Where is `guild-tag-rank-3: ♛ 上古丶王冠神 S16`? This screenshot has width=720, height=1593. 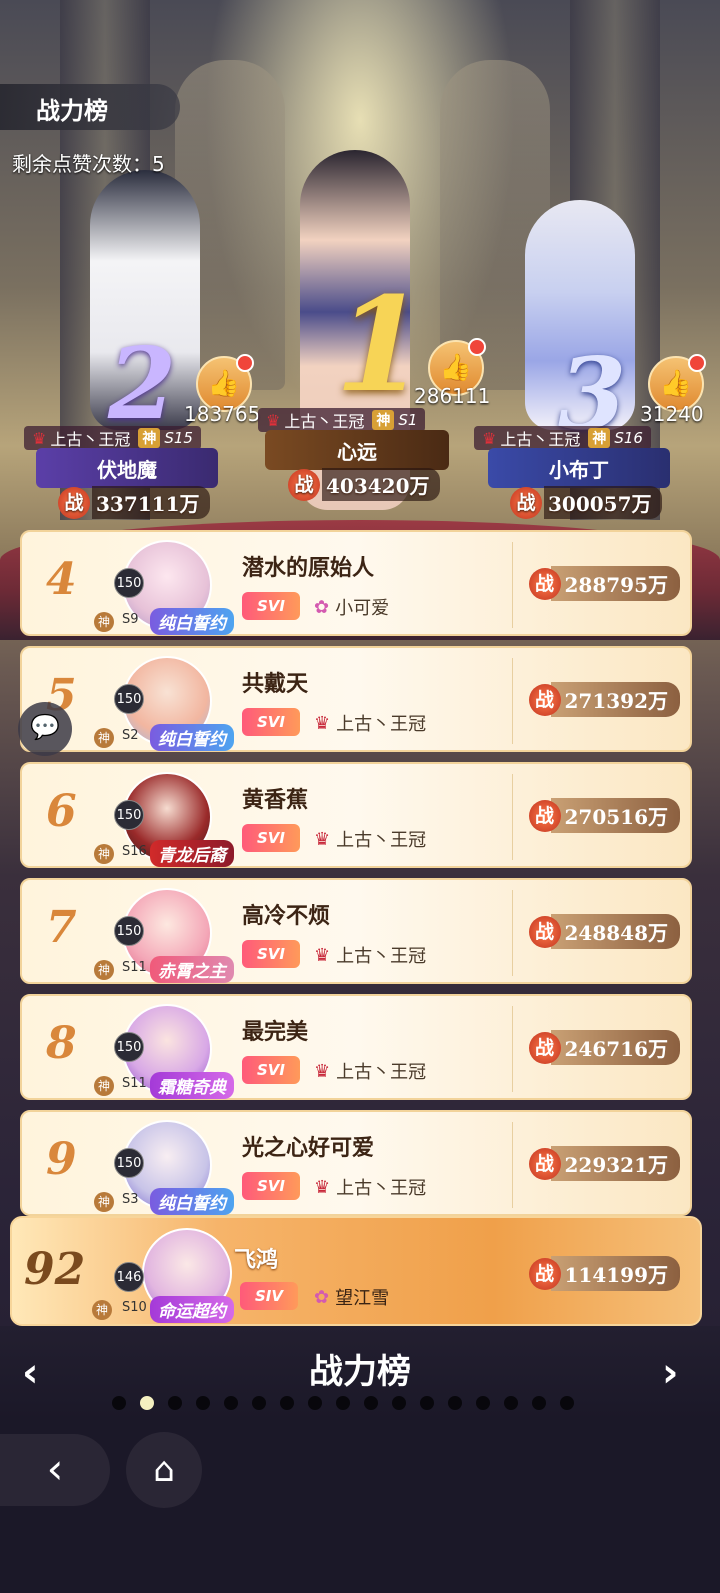 guild-tag-rank-3: ♛ 上古丶王冠神 S16 is located at coordinates (562, 438).